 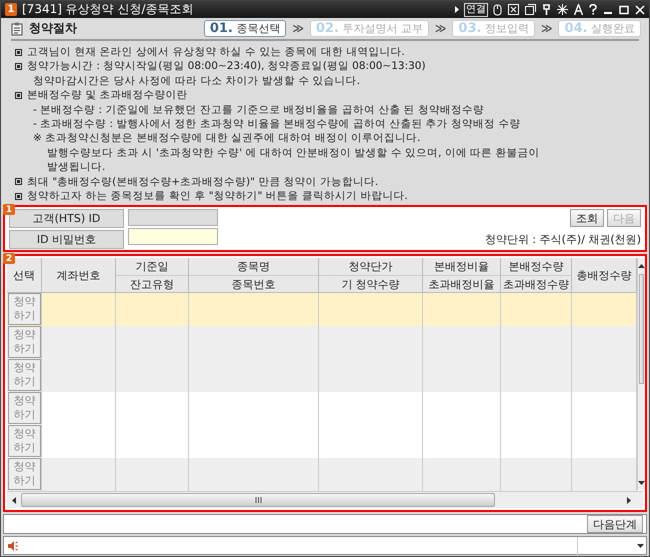 What do you see at coordinates (276, 124) in the screenshot?
I see `notice-text: - 초과배정수량 : 발행사에서 정한 초과청약 비율을 본배정수량에 곱하여 산출된 추가 청약배정 수량` at bounding box center [276, 124].